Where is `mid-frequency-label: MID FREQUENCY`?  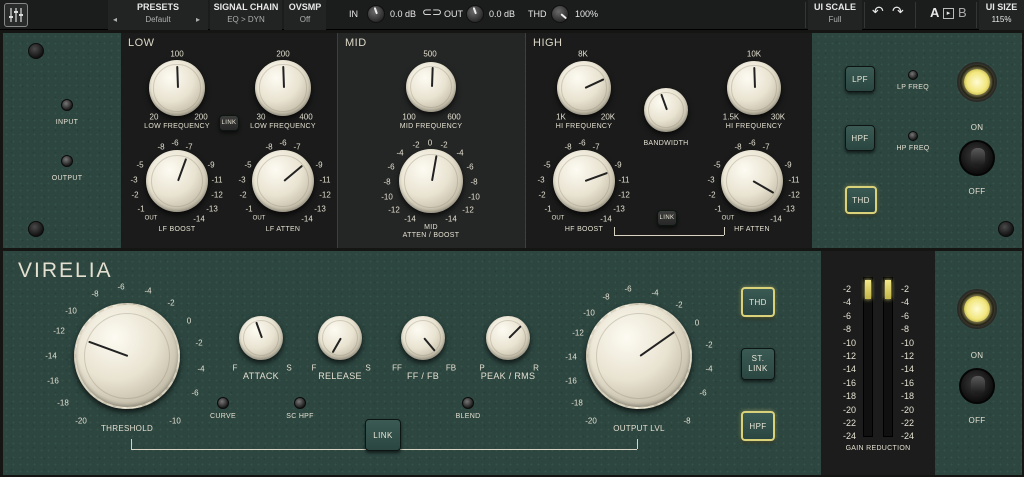 mid-frequency-label: MID FREQUENCY is located at coordinates (431, 126).